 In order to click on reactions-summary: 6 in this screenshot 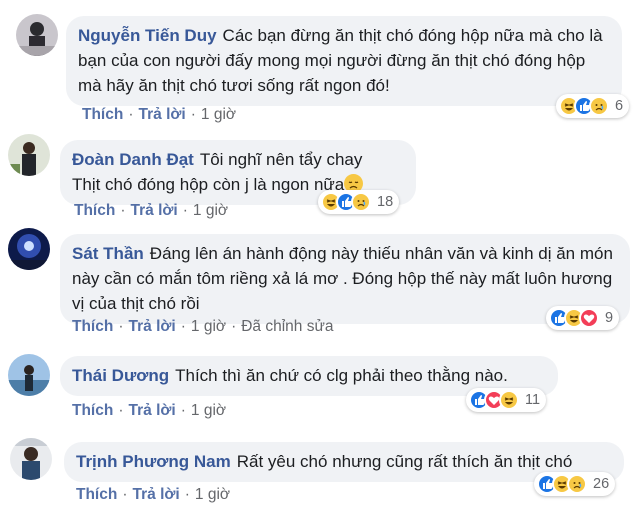, I will do `click(593, 106)`.